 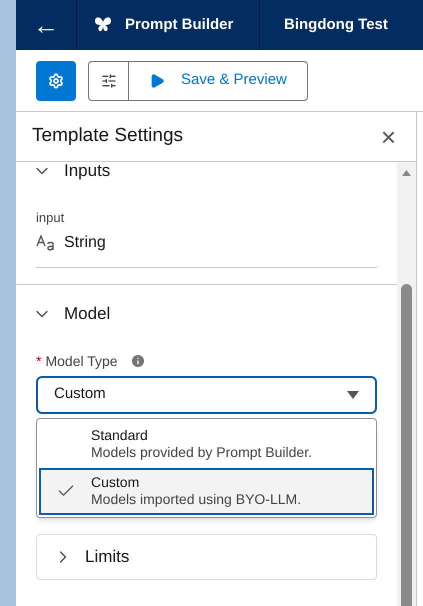 What do you see at coordinates (81, 361) in the screenshot?
I see `field-label: Model Type` at bounding box center [81, 361].